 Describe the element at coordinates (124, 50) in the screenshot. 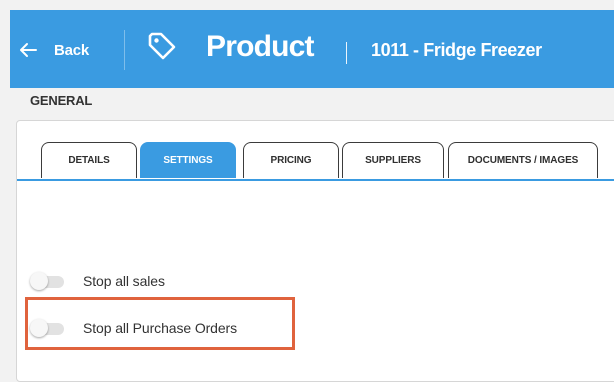

I see `header-divider` at that location.